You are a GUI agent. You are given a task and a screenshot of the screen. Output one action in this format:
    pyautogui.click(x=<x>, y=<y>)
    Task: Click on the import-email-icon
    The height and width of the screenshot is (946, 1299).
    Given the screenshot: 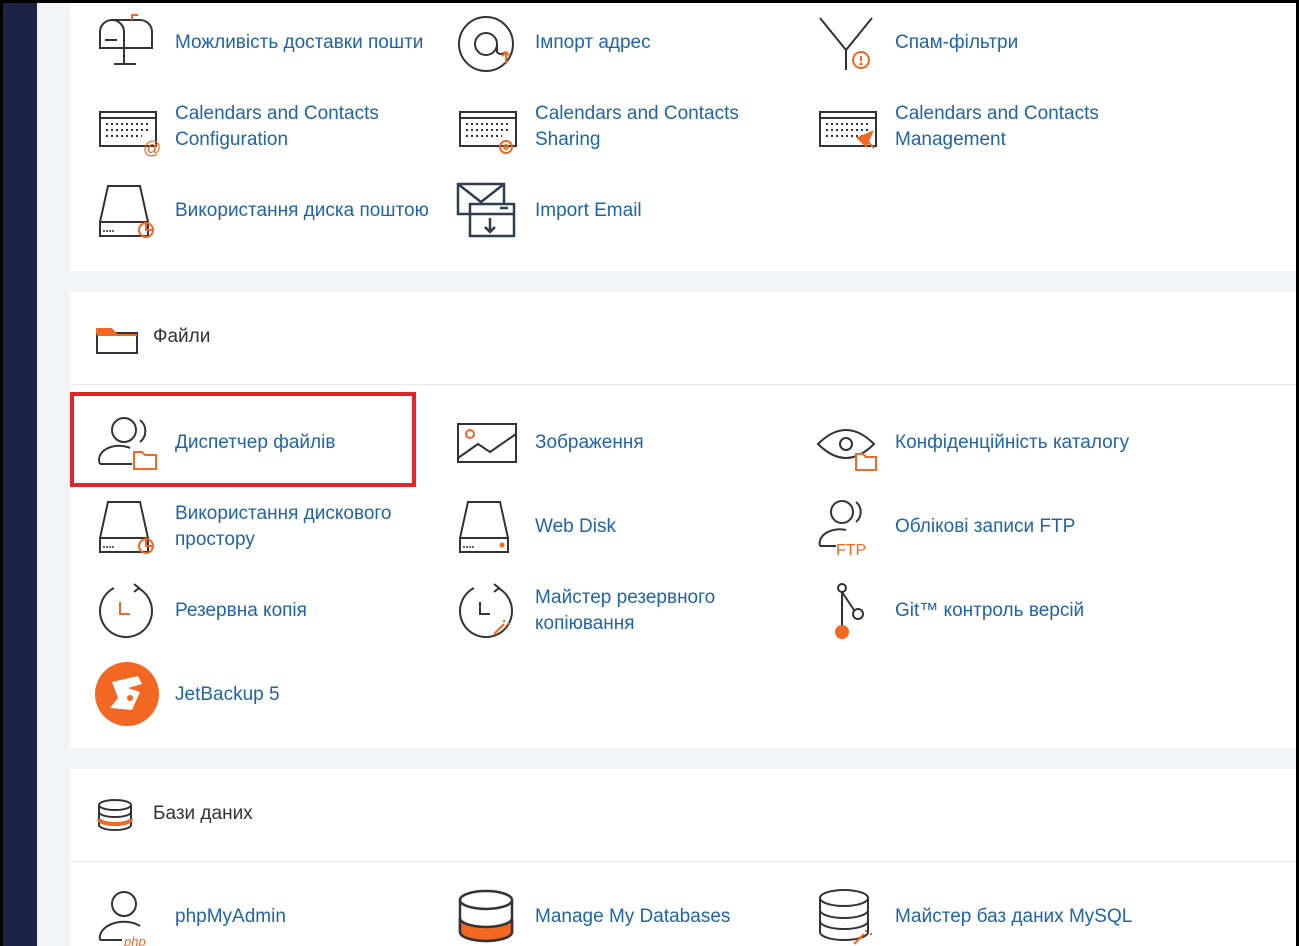 What is the action you would take?
    pyautogui.click(x=487, y=212)
    